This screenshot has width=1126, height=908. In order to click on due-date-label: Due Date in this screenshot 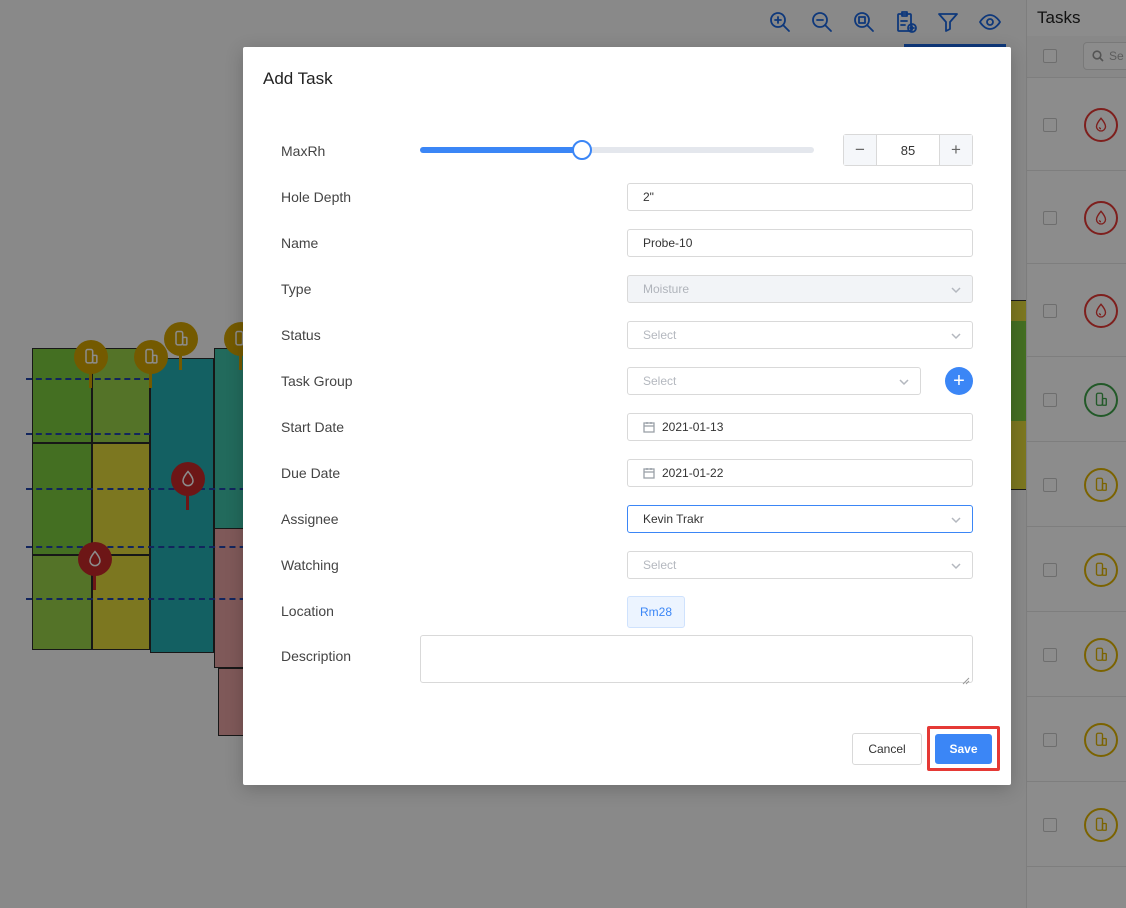, I will do `click(311, 473)`.